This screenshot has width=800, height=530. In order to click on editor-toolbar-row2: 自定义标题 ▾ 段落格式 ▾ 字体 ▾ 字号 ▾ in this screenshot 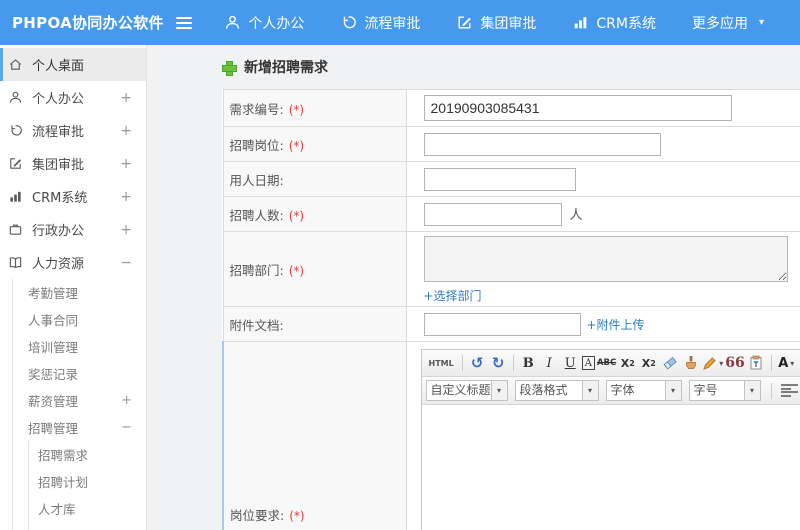, I will do `click(610, 391)`.